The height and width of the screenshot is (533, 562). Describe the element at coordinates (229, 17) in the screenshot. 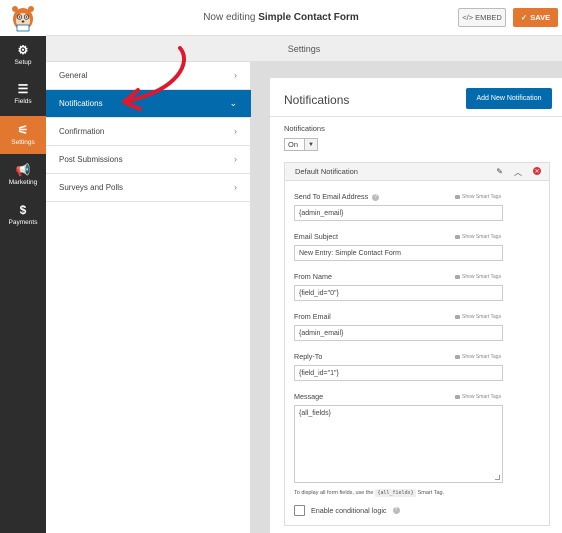

I see `title-prefix: Now editing` at that location.